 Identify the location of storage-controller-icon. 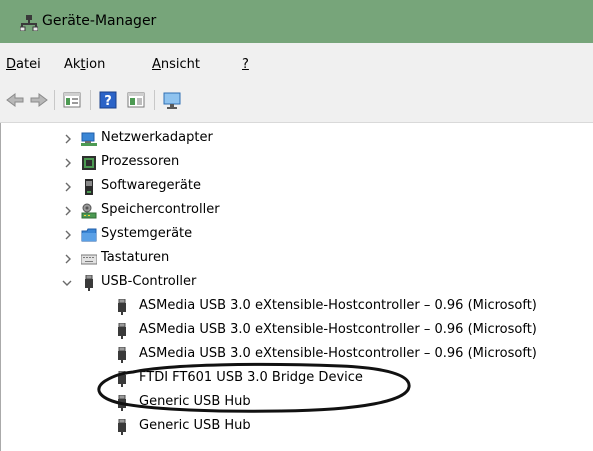
(89, 211).